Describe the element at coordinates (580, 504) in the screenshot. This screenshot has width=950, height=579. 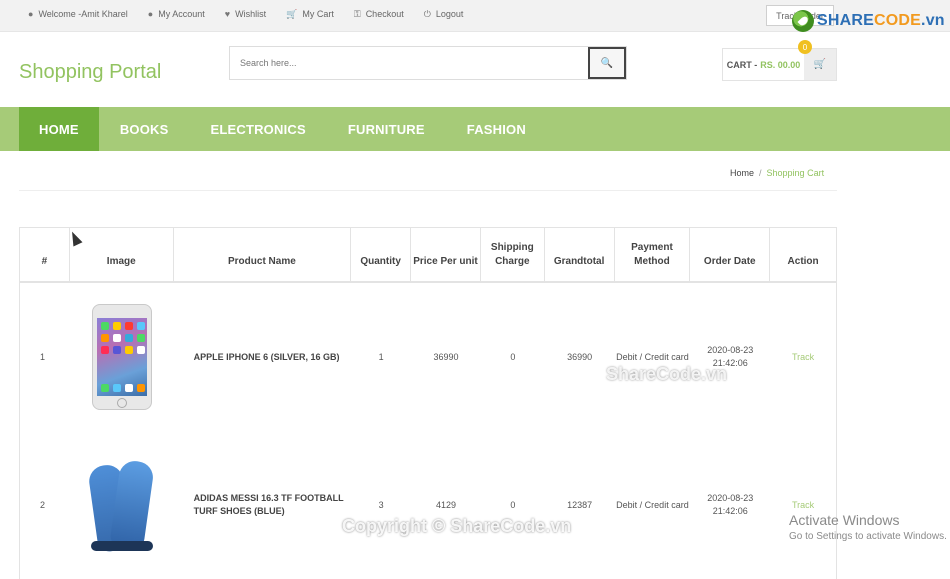
I see `grandtotal: 12387` at that location.